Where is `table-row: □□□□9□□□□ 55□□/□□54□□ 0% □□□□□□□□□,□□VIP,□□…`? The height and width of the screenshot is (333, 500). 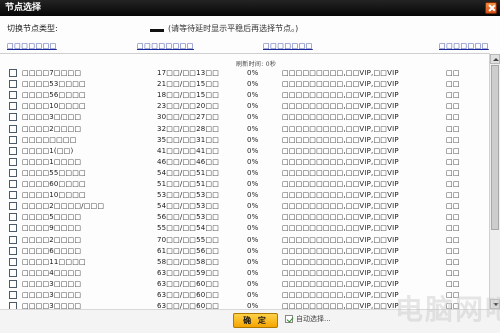
table-row: □□□□9□□□□ 55□□/□□54□□ 0% □□□□□□□□□,□□VIP,□□… is located at coordinates (244, 228).